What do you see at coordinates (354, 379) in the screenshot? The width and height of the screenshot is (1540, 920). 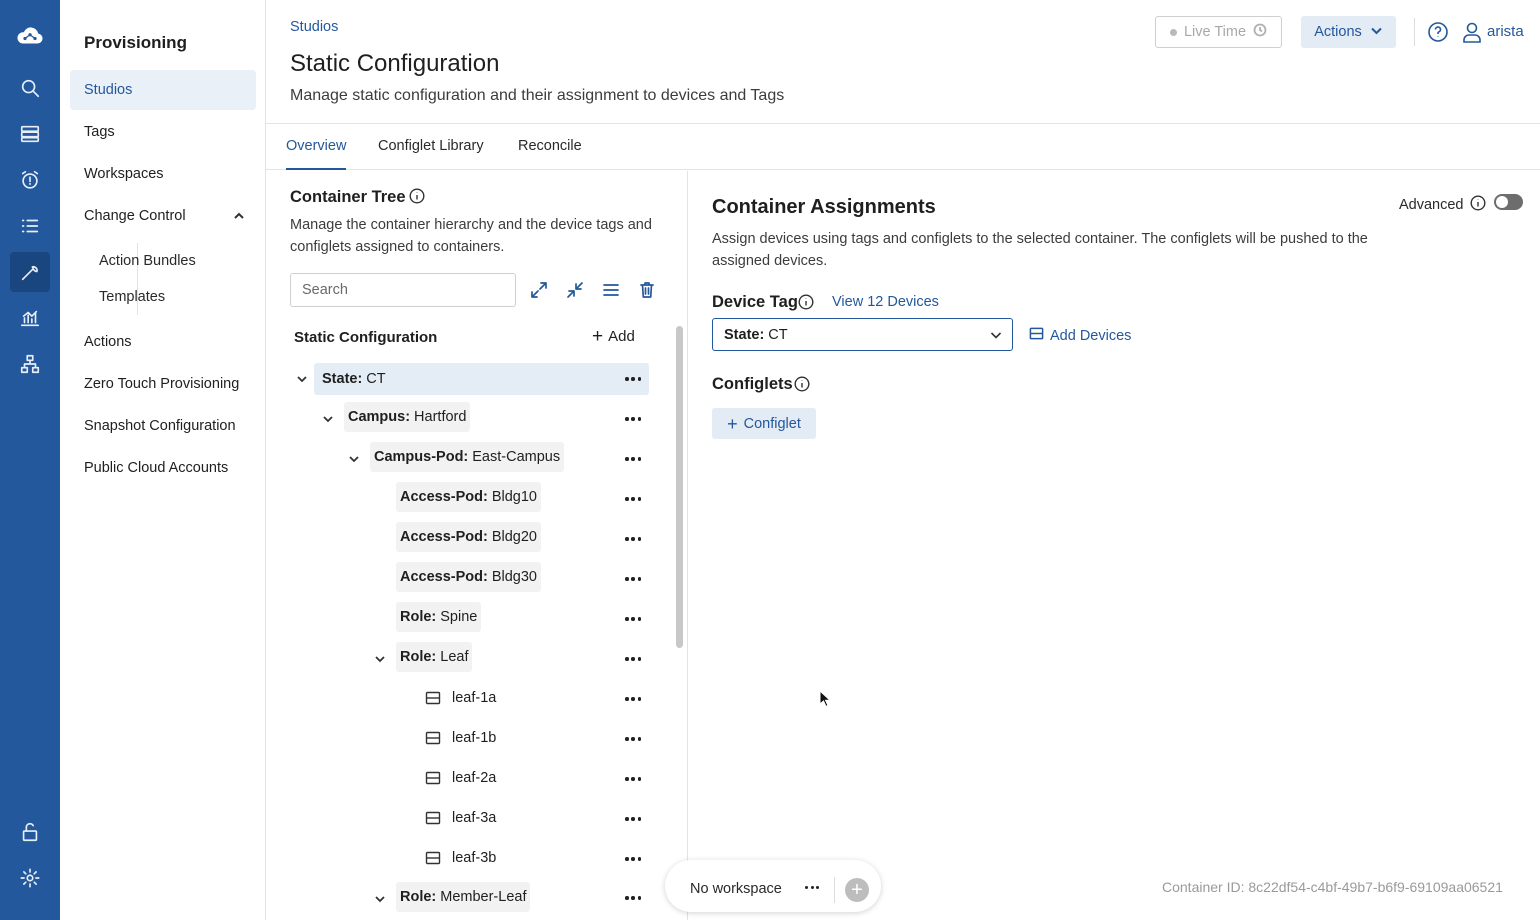 I see `tree-node: State: CT` at bounding box center [354, 379].